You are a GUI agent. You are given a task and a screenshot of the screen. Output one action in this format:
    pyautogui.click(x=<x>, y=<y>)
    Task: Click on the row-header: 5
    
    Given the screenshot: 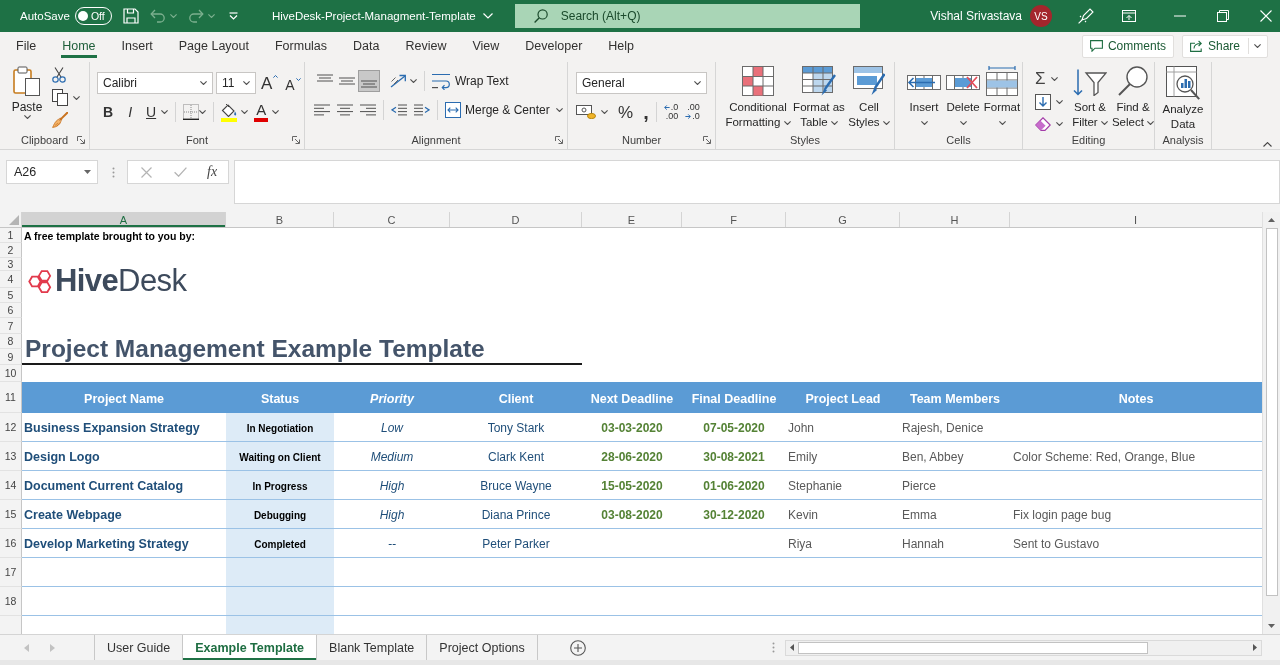 What is the action you would take?
    pyautogui.click(x=11, y=295)
    